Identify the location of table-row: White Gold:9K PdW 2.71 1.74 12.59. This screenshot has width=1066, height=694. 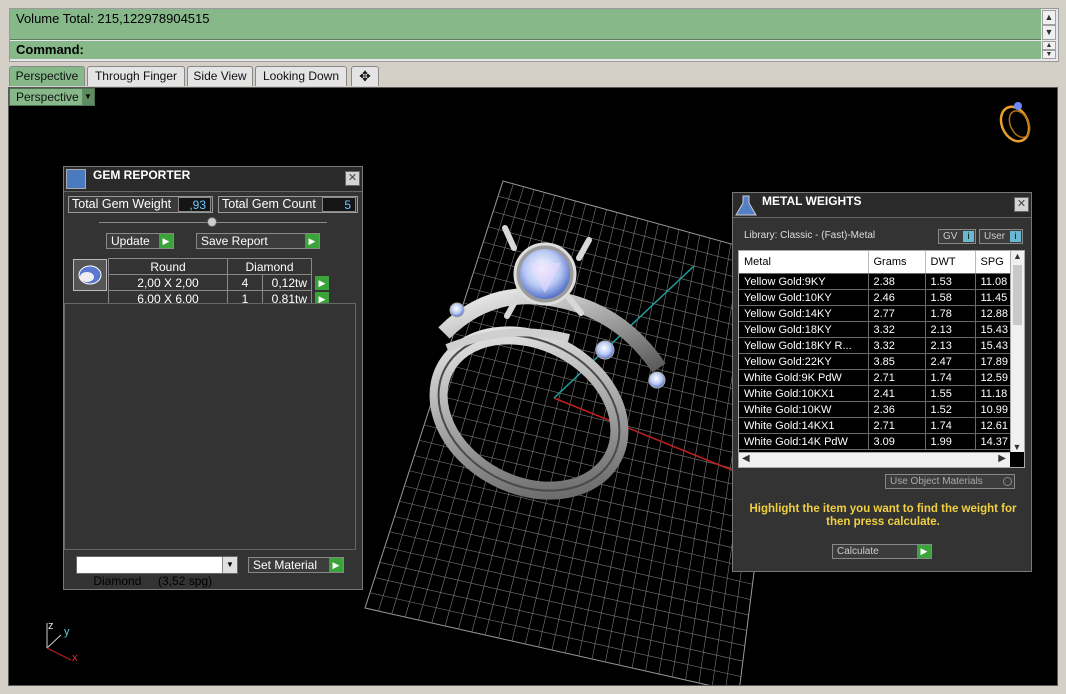
(877, 377).